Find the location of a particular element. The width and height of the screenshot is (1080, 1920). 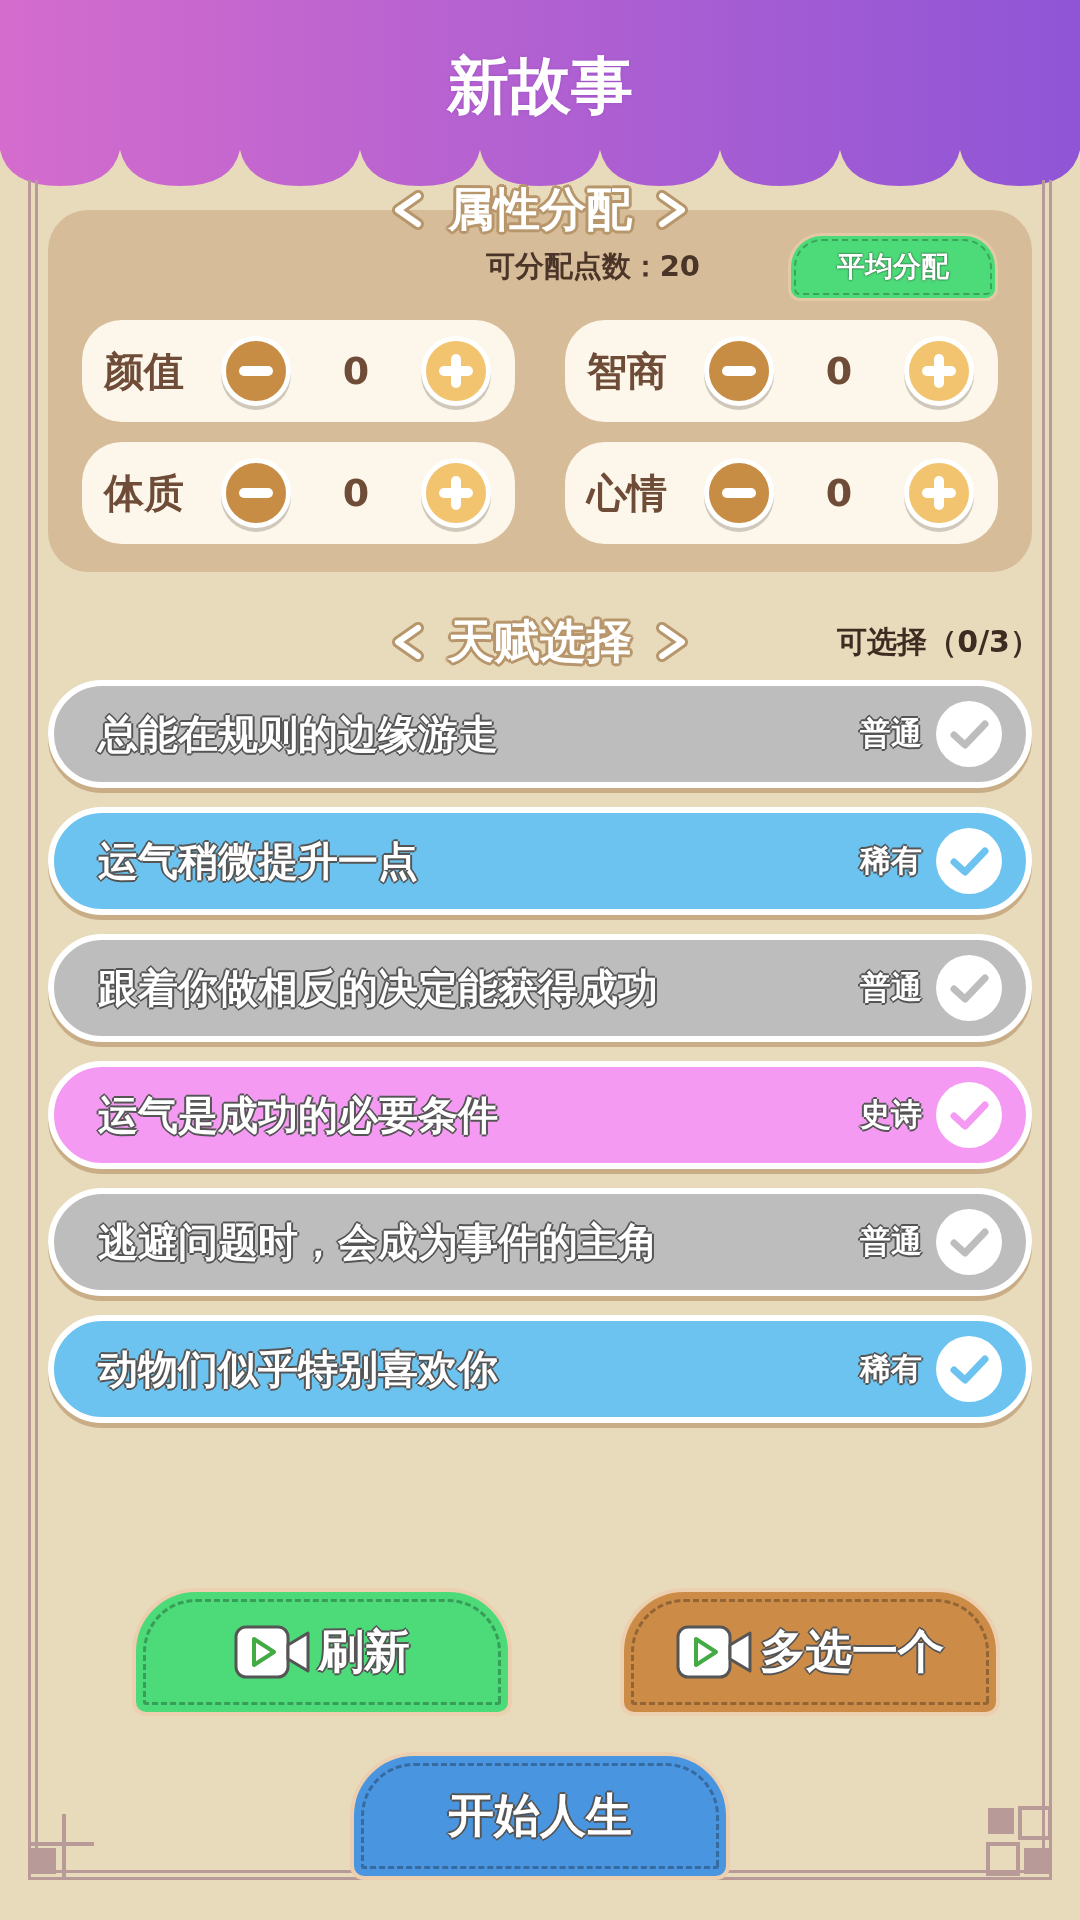

talent-text: 运气稍微提升一点 is located at coordinates (258, 861).